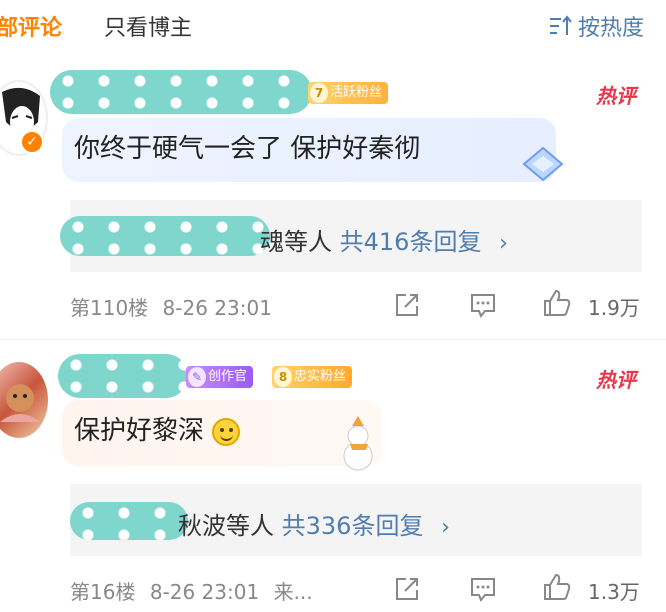 The height and width of the screenshot is (612, 666). What do you see at coordinates (247, 149) in the screenshot?
I see `comment-text: 你终于硬气一会了 保护好秦彻` at bounding box center [247, 149].